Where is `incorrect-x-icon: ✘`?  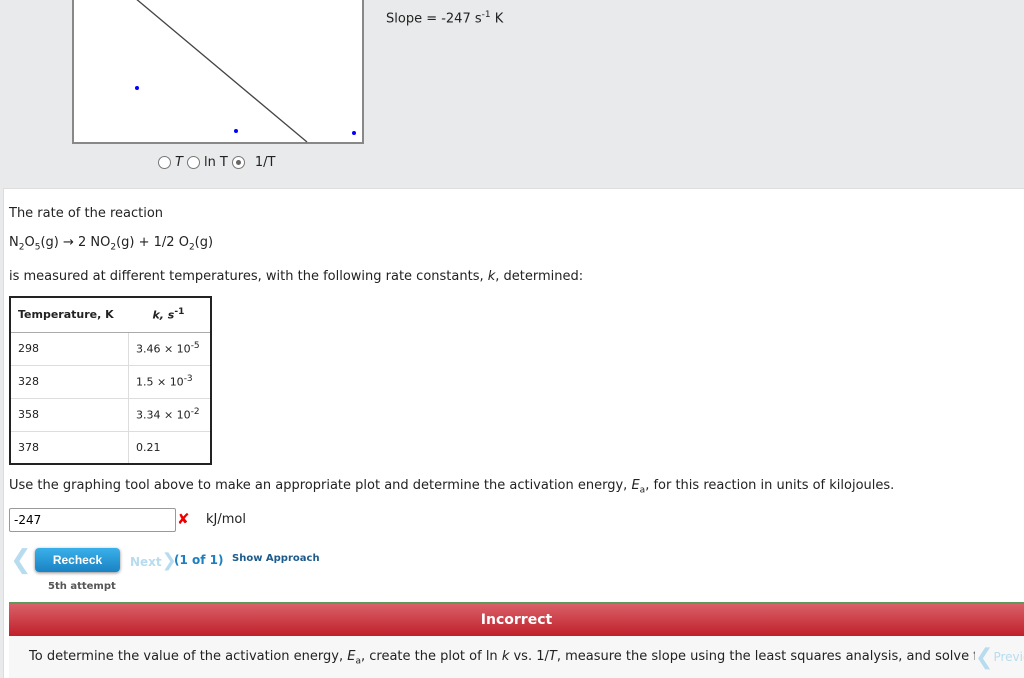 incorrect-x-icon: ✘ is located at coordinates (183, 519).